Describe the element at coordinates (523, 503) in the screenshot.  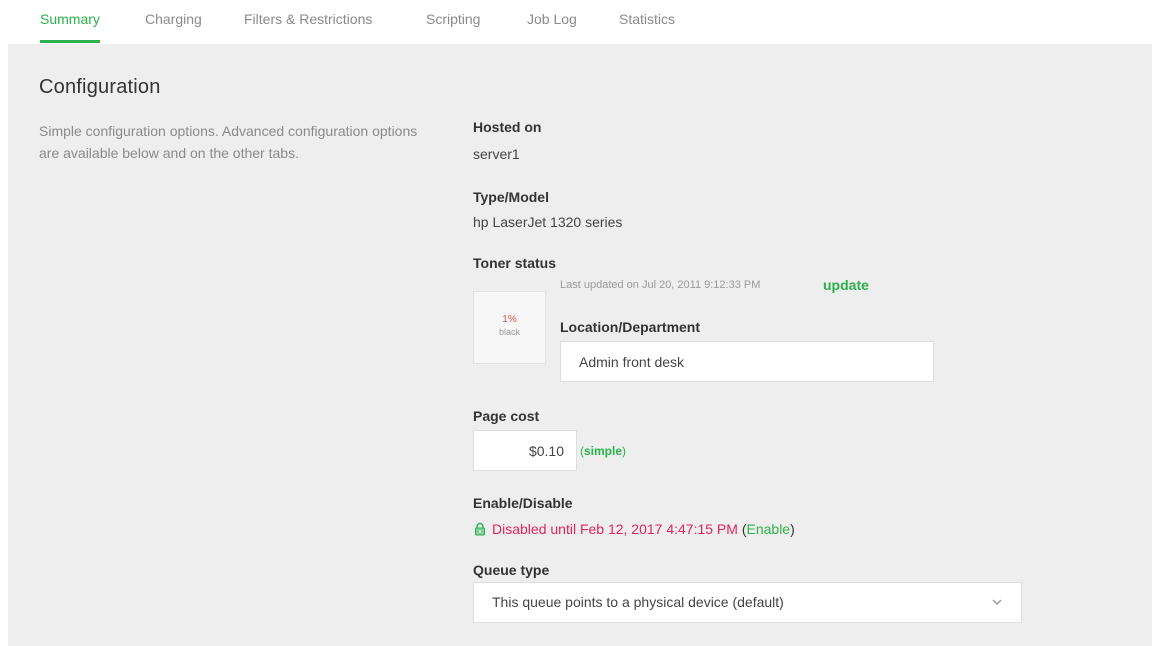
I see `enable-disable-label: Enable/Disable` at that location.